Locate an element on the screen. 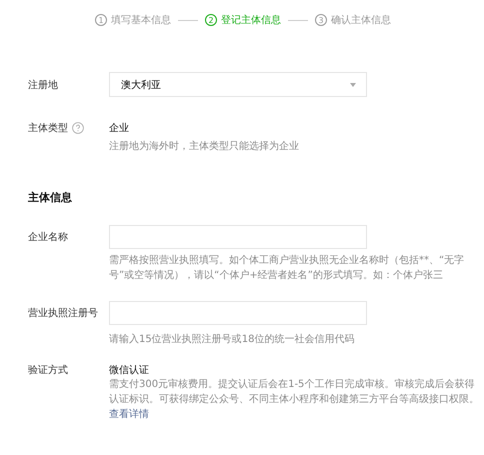 The width and height of the screenshot is (484, 455). region-dropdown: 澳大利亚 is located at coordinates (238, 84).